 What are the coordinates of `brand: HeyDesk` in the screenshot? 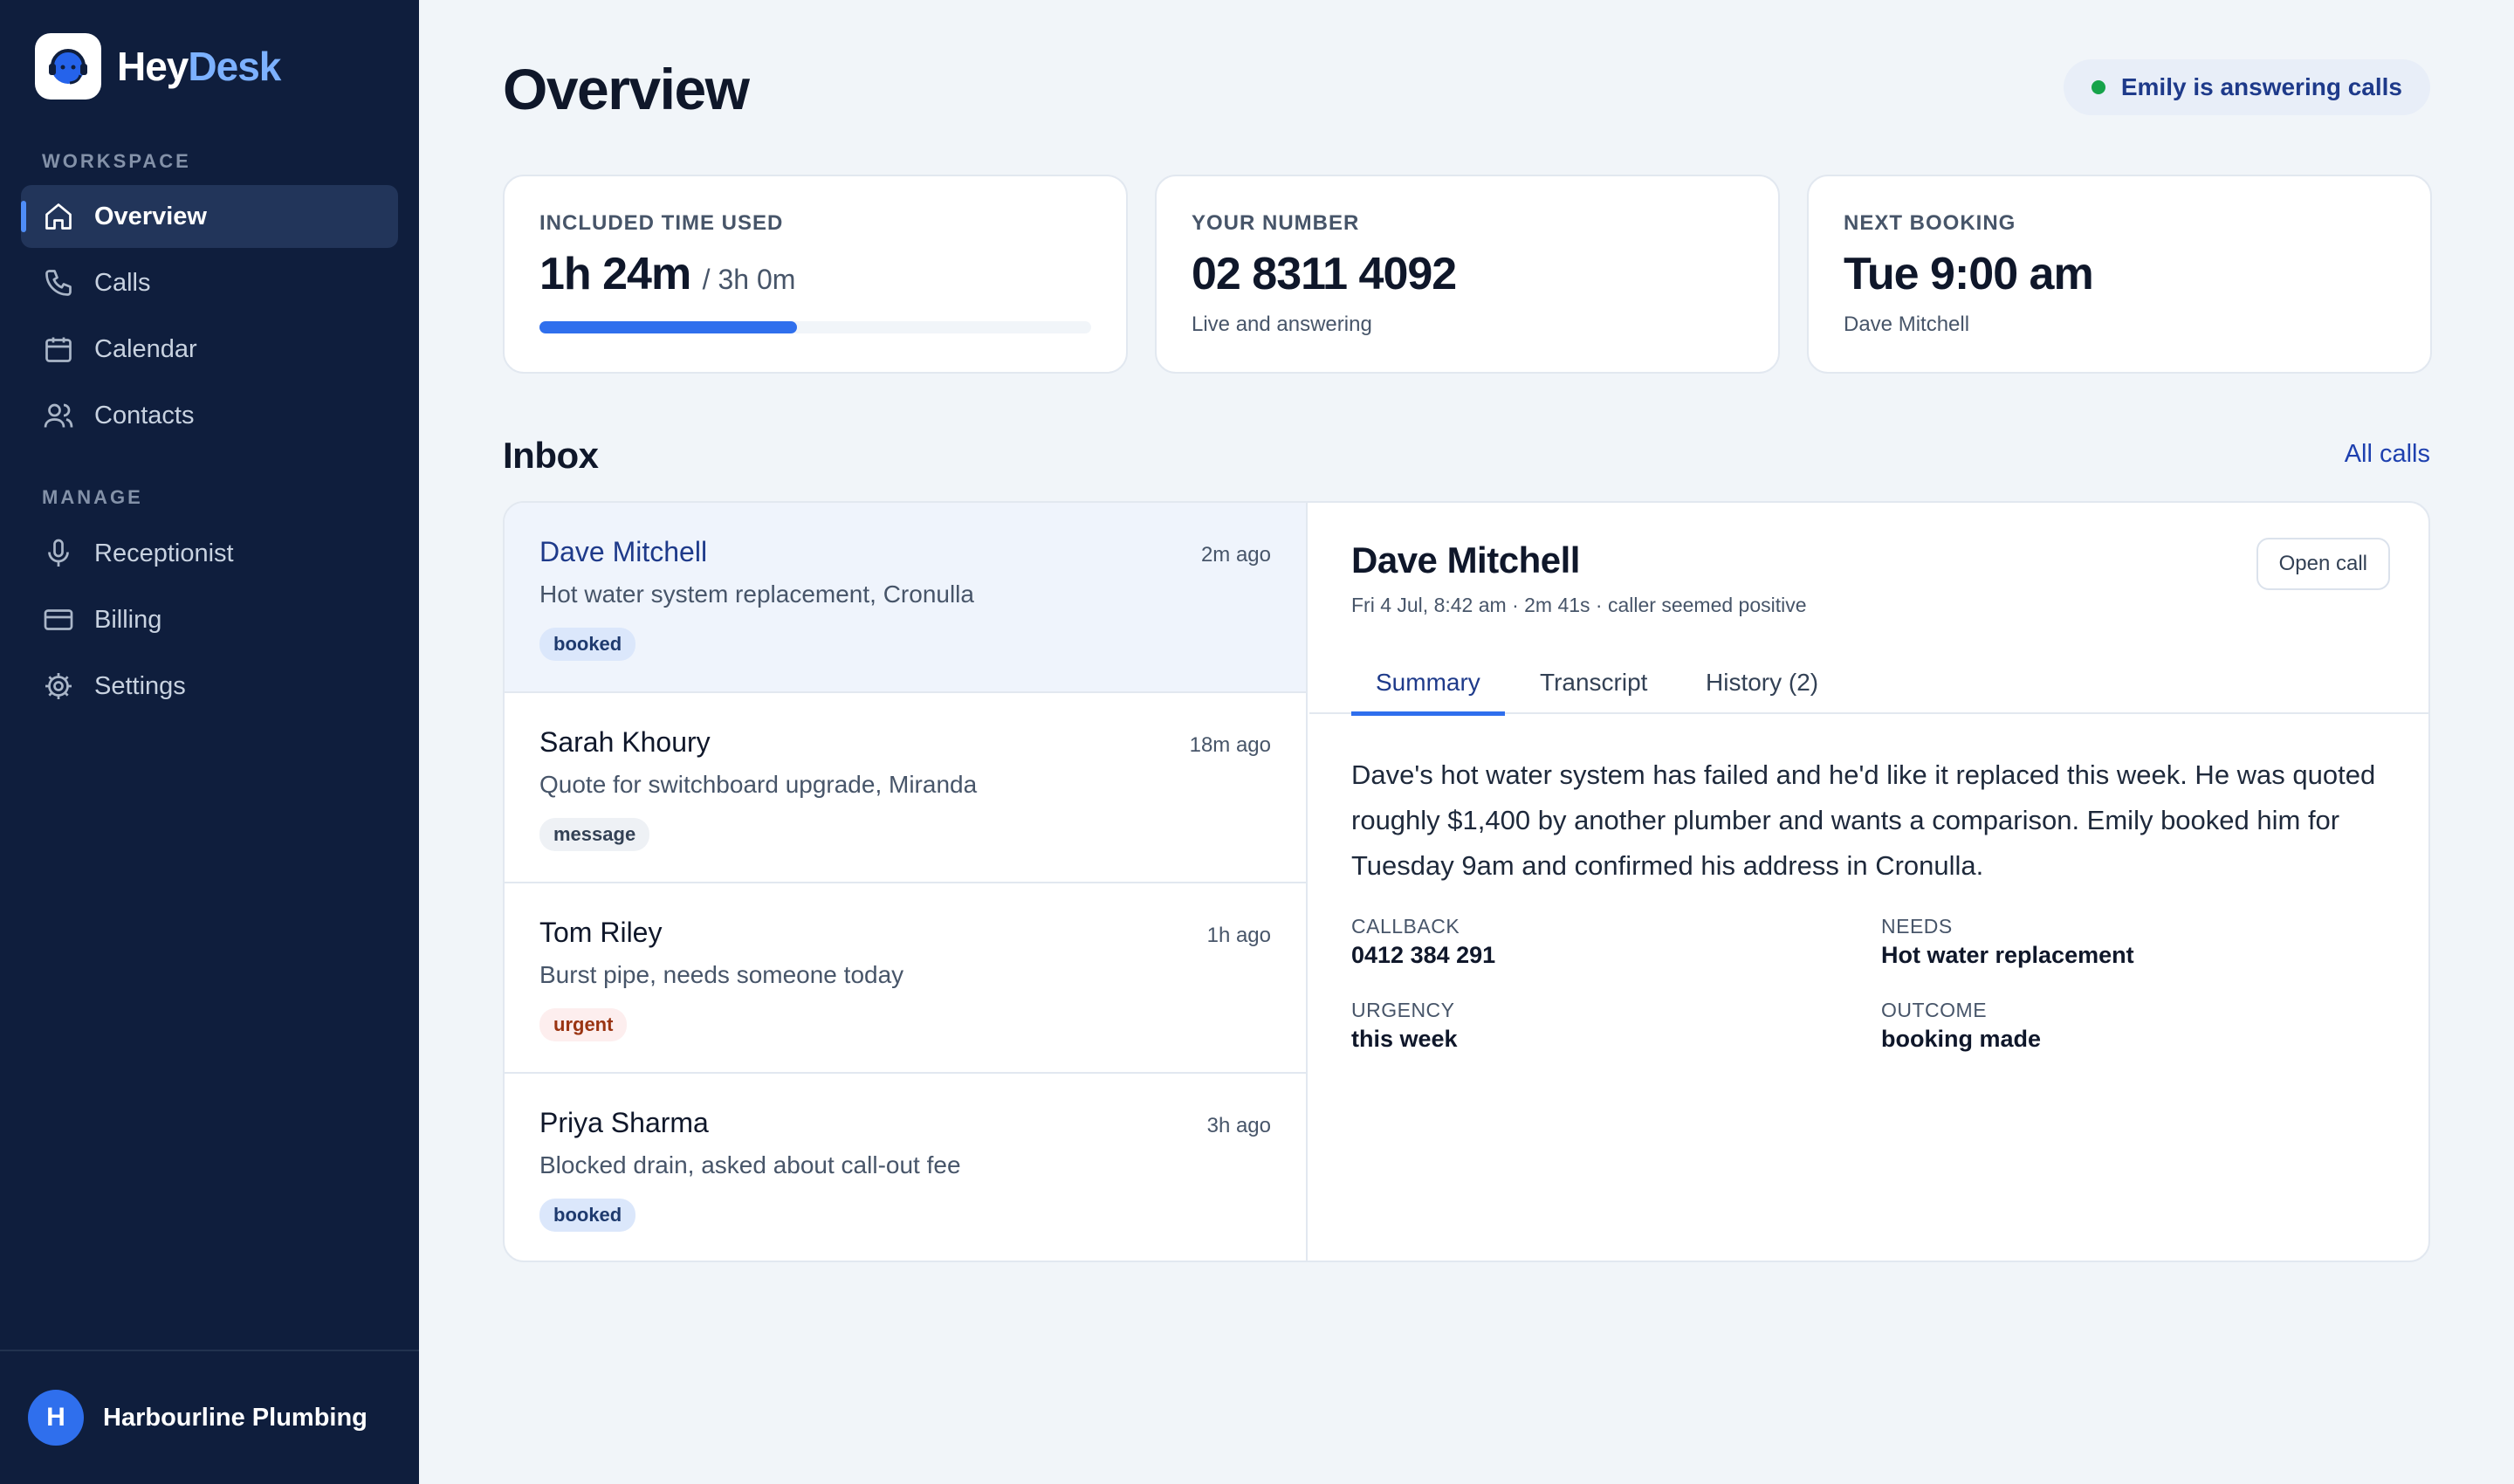 It's located at (158, 66).